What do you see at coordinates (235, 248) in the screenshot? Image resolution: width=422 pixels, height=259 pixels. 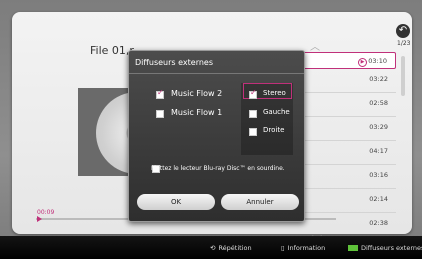 I see `repeat-label: Répétition` at bounding box center [235, 248].